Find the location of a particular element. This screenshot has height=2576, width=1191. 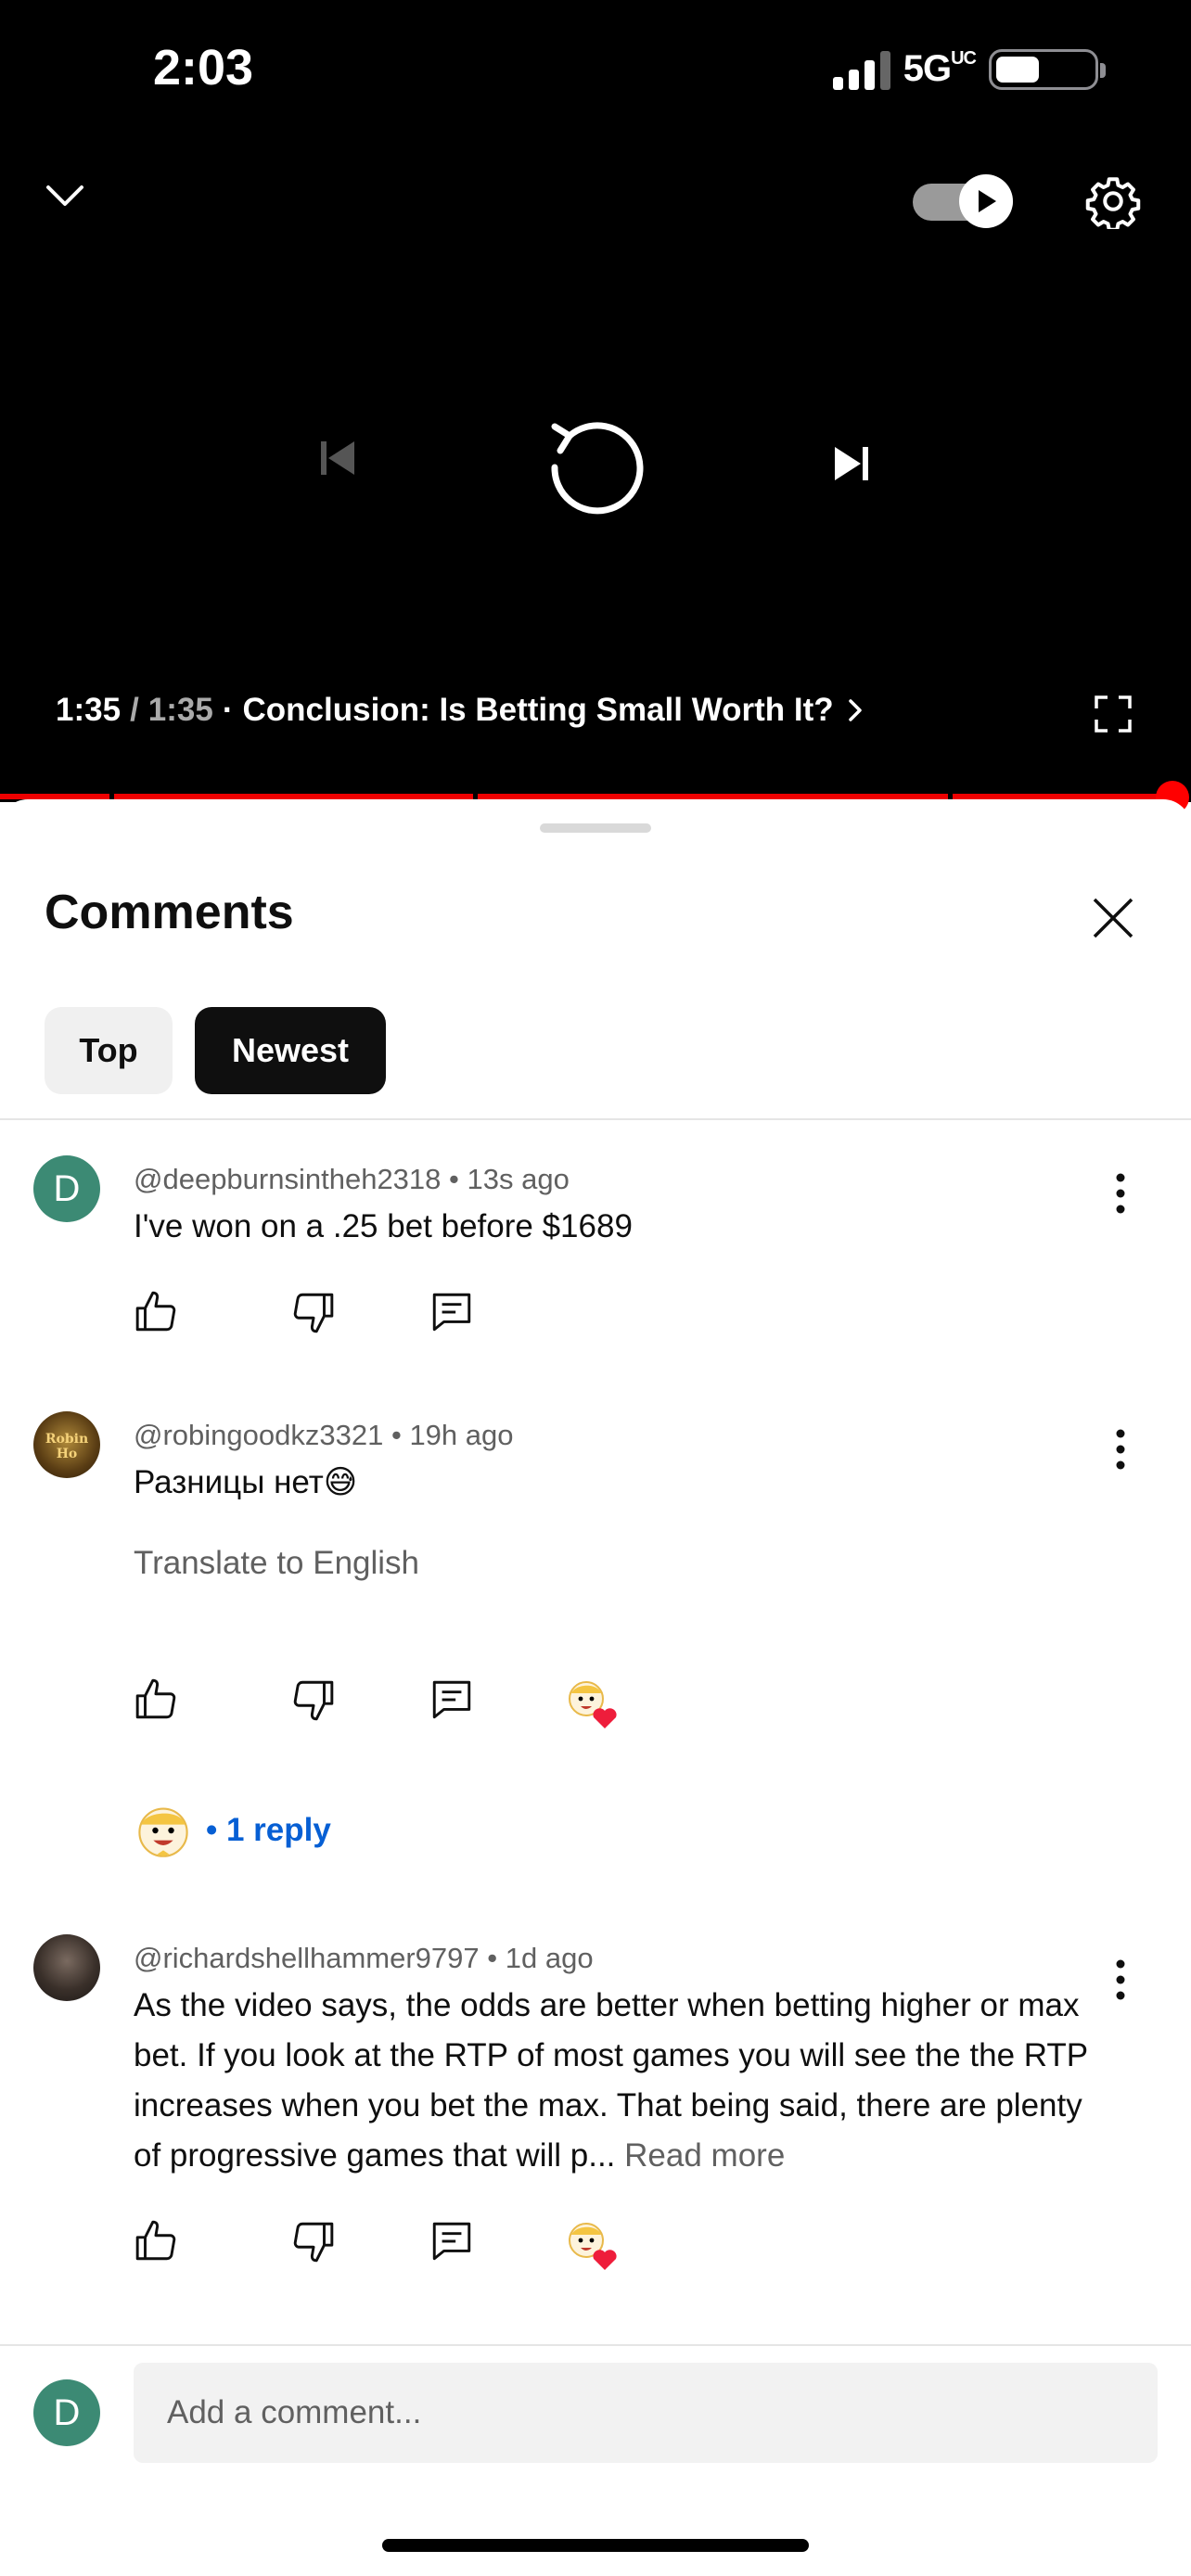

comment-age: 13s ago is located at coordinates (519, 1179).